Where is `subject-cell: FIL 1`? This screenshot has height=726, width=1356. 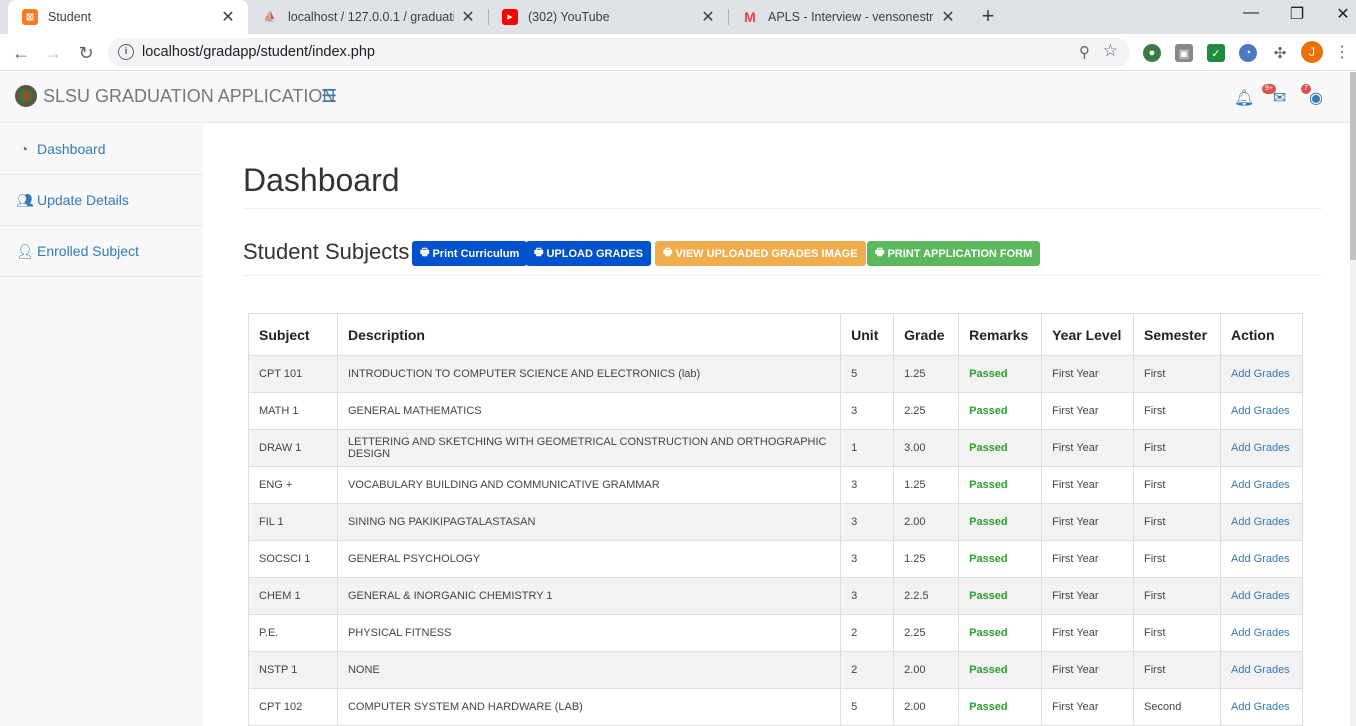
subject-cell: FIL 1 is located at coordinates (293, 522).